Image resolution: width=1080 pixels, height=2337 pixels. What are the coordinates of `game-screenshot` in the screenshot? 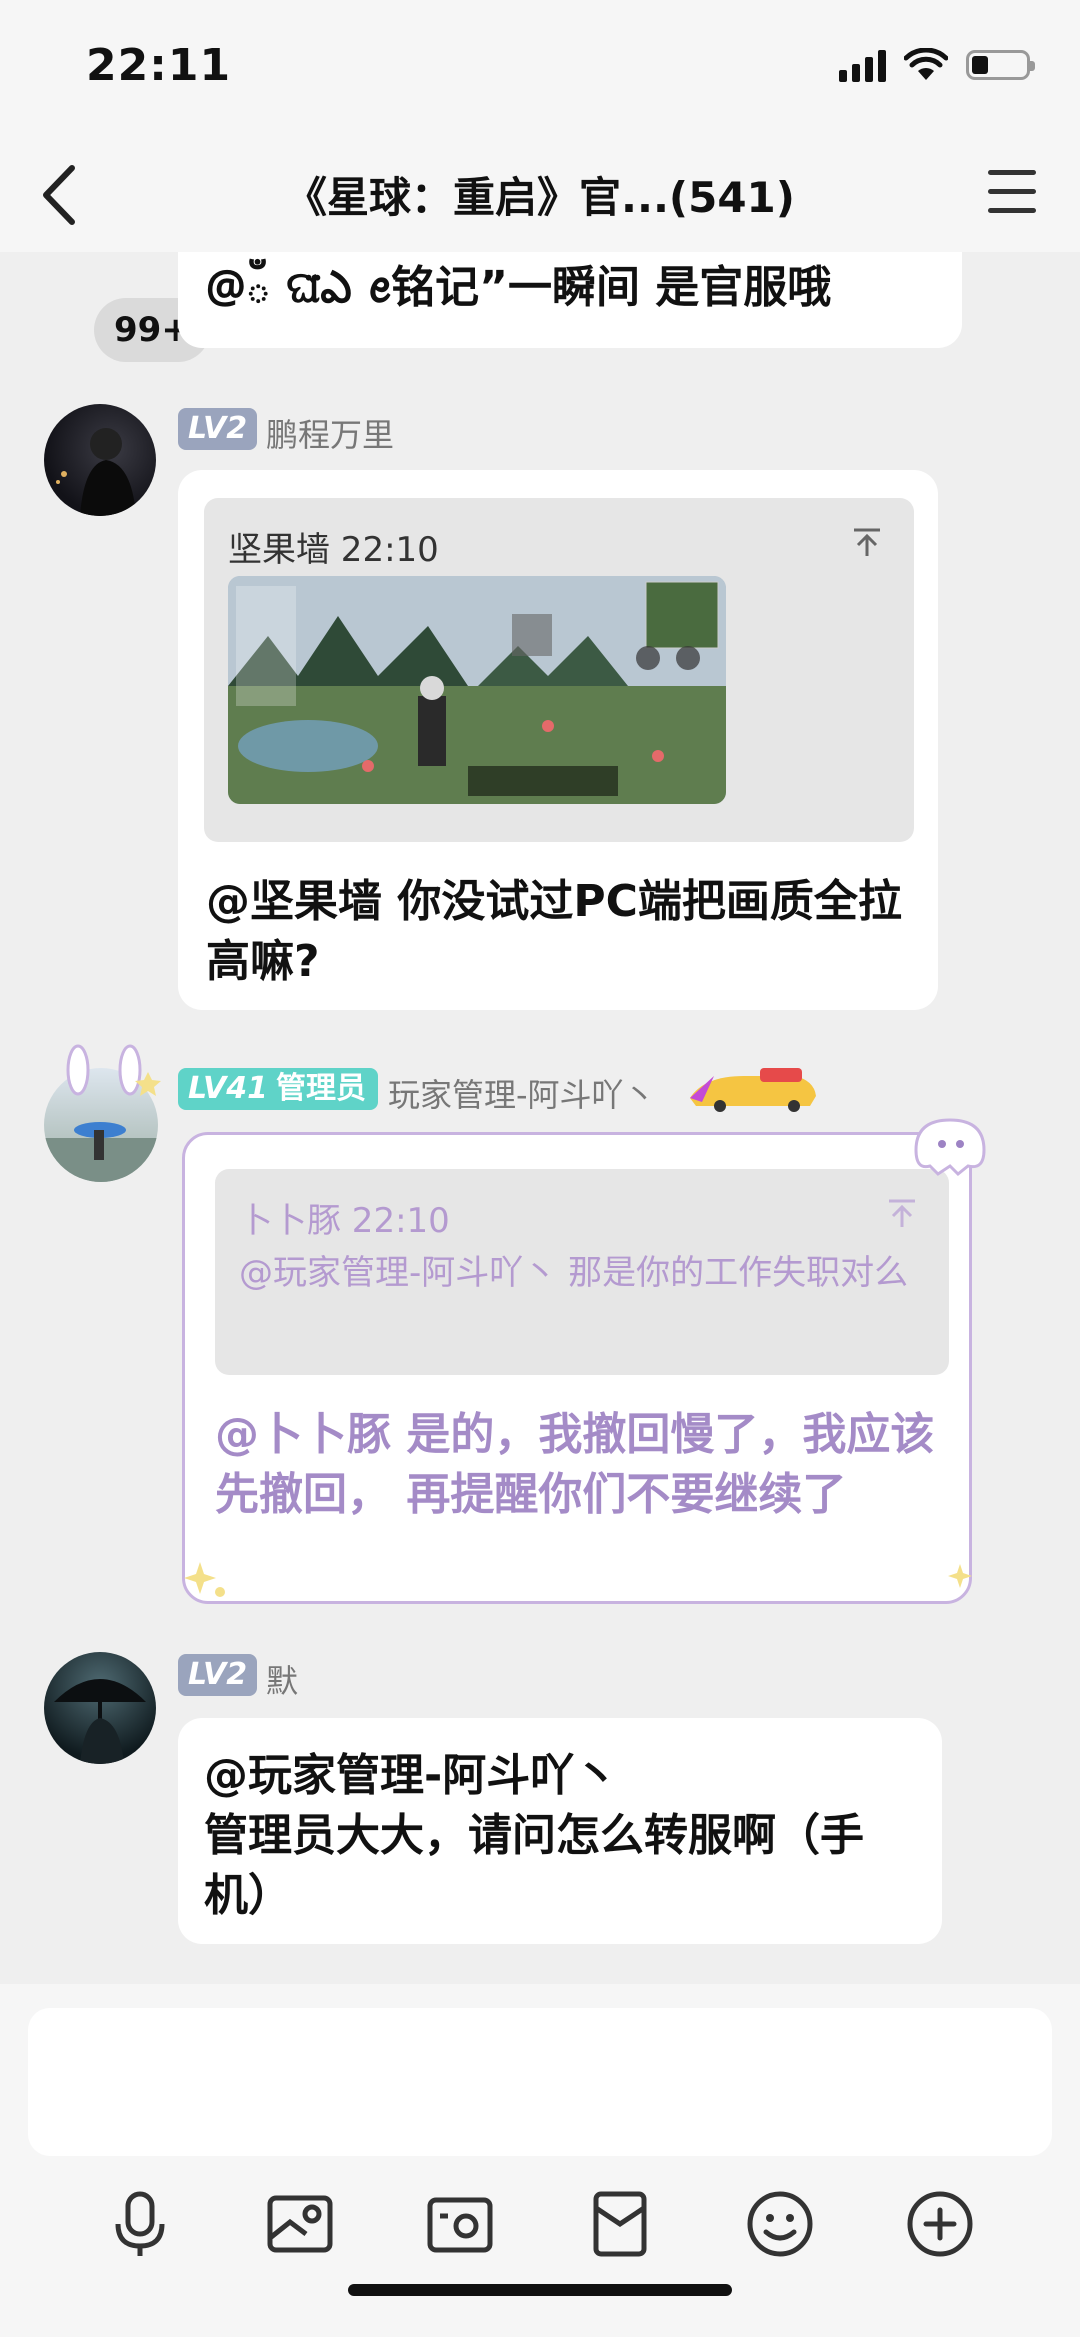 It's located at (477, 690).